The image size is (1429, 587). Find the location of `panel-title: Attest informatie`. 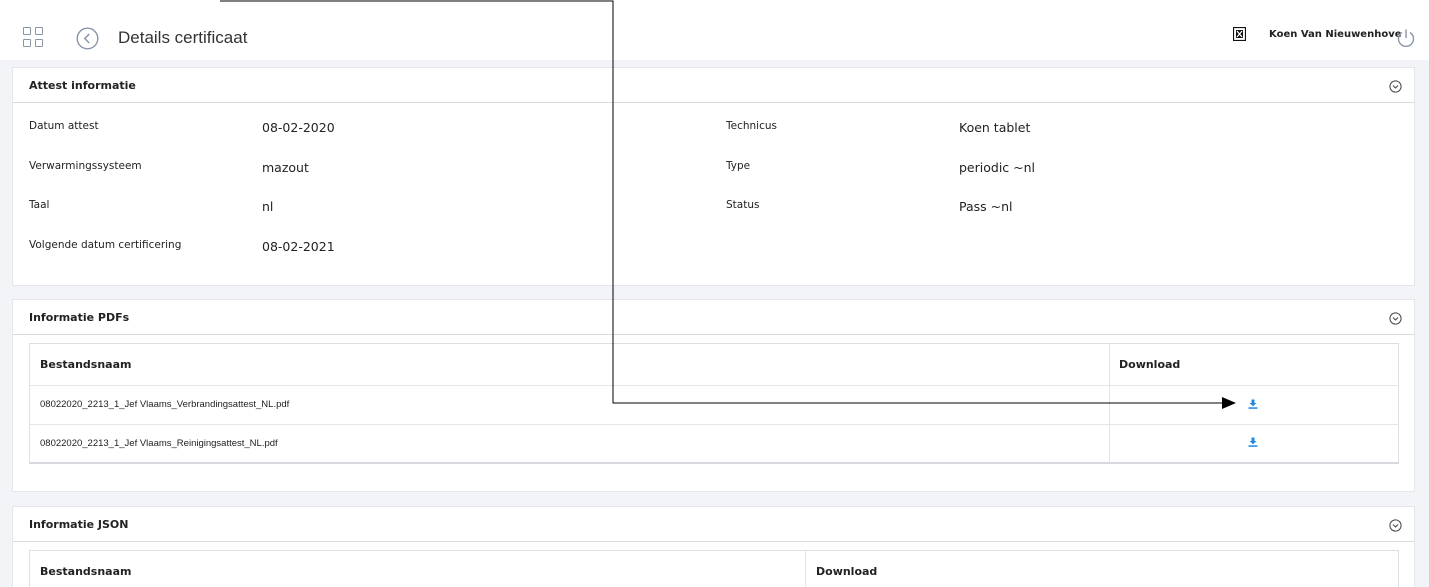

panel-title: Attest informatie is located at coordinates (82, 85).